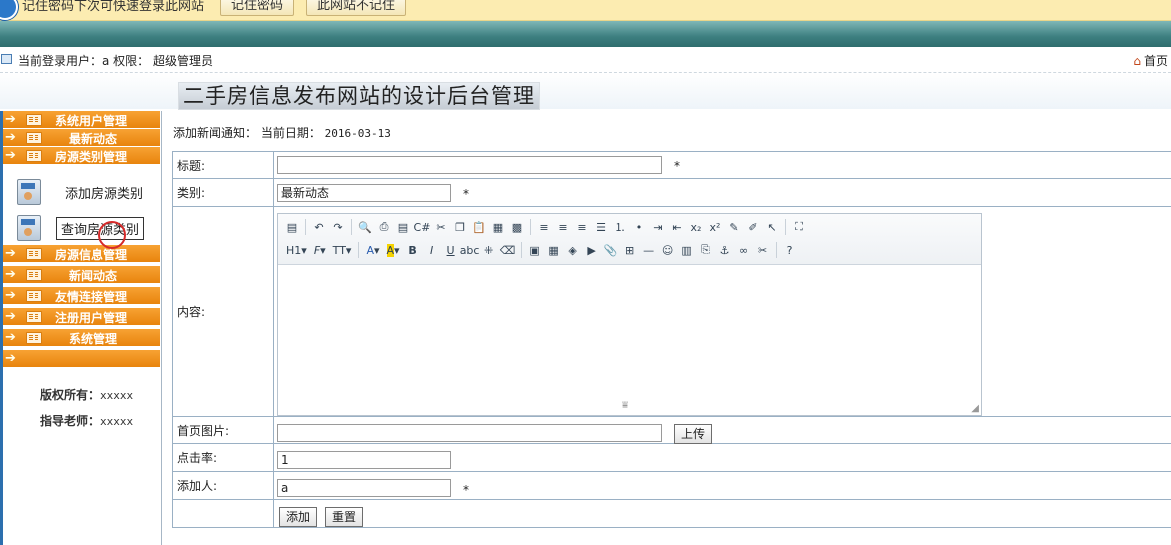  Describe the element at coordinates (573, 250) in the screenshot. I see `flash-icon: ◈` at that location.